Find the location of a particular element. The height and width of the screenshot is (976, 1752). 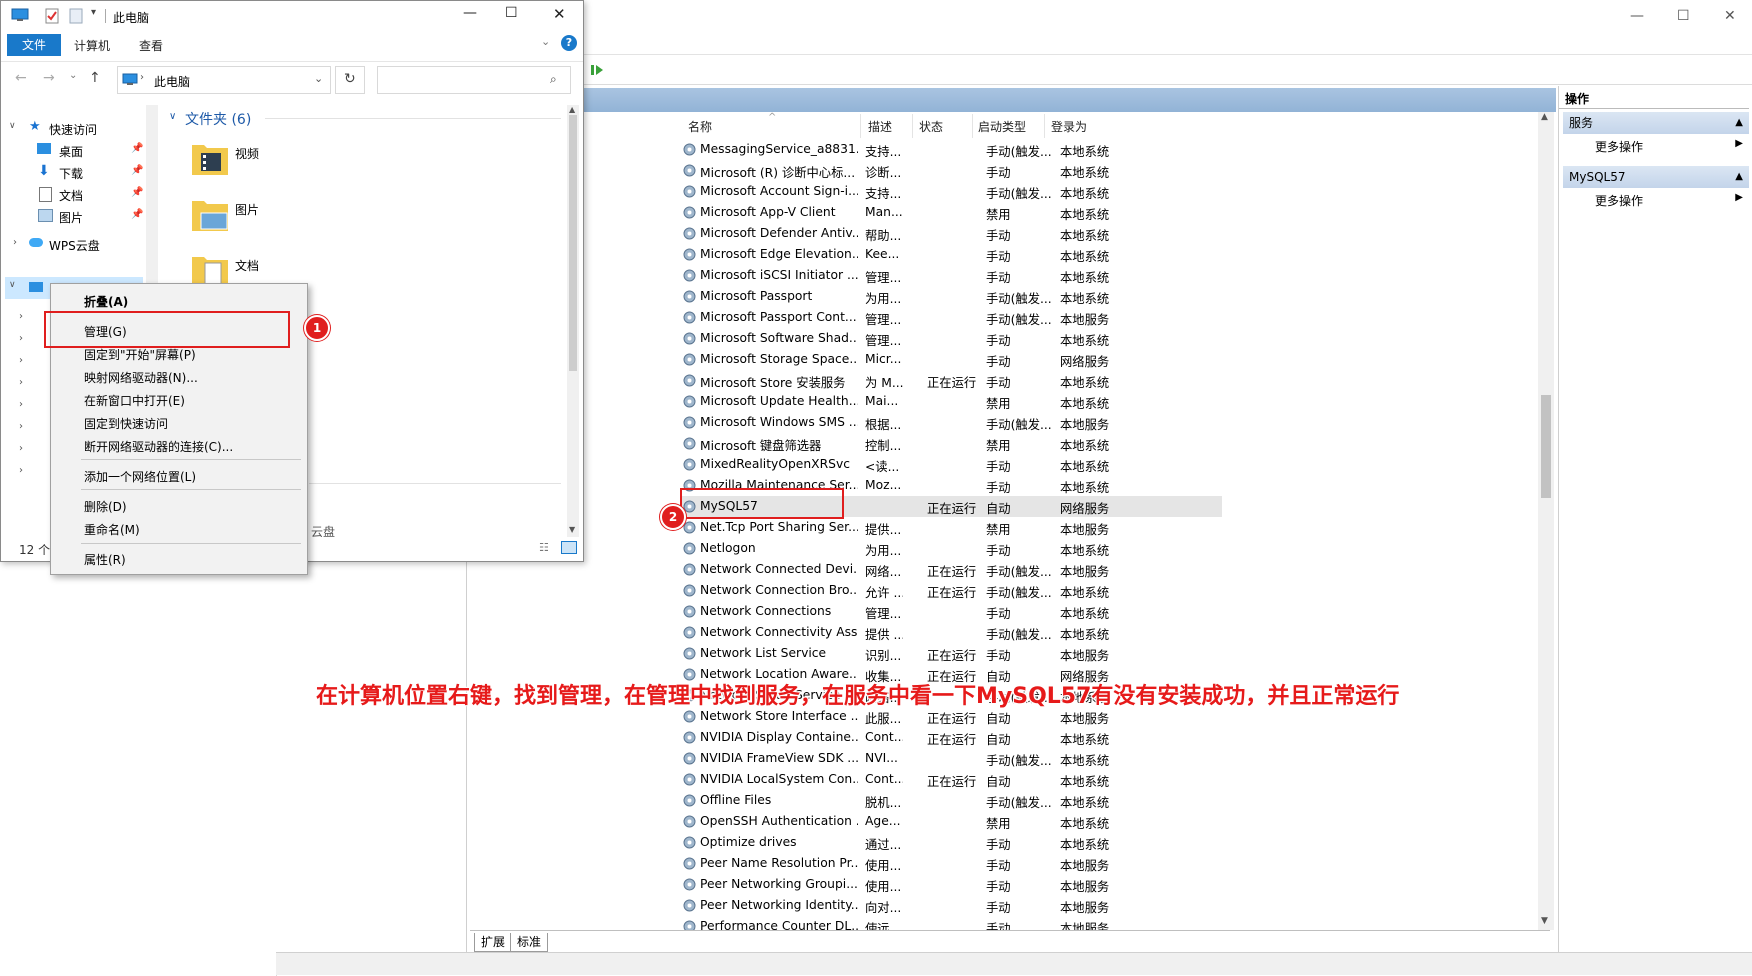

menu-pin-to-start: 固定到"开始"屏幕(P) is located at coordinates (140, 354).